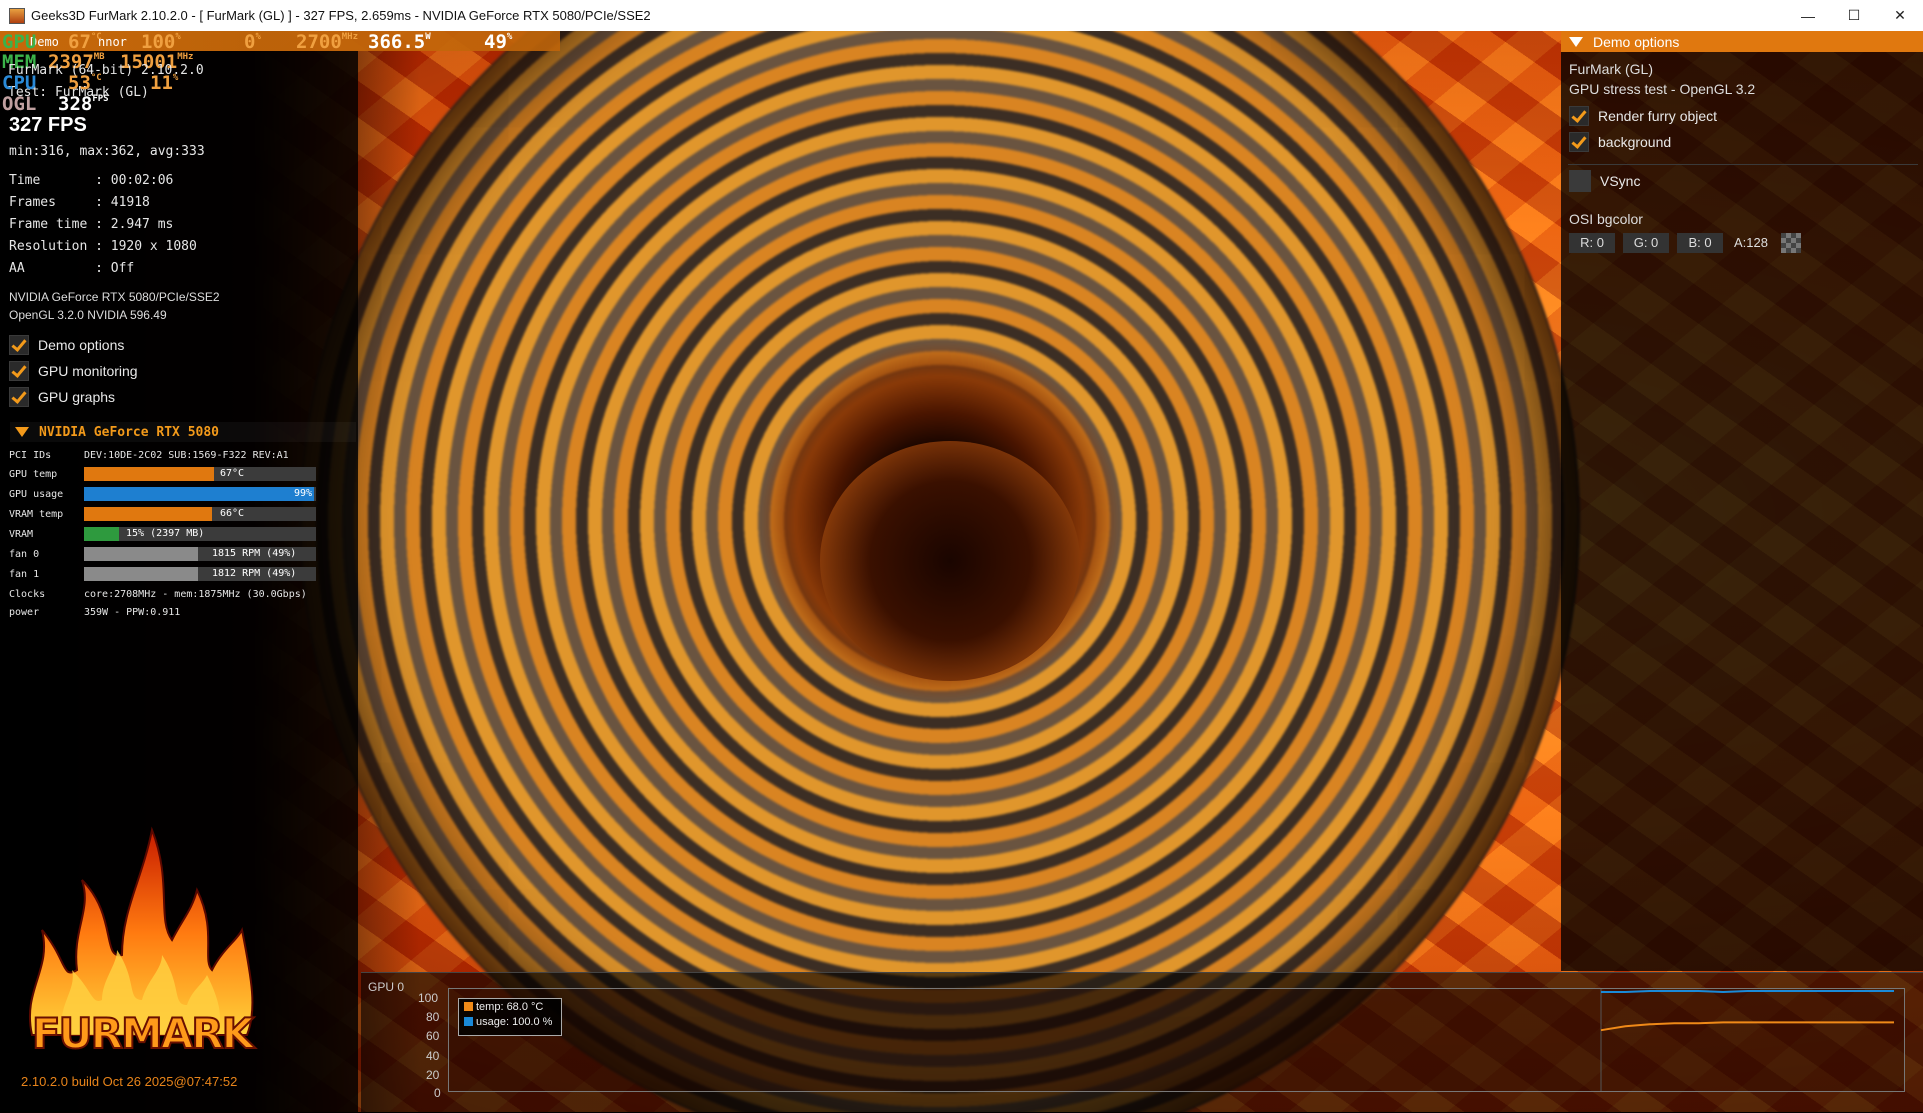  Describe the element at coordinates (149, 474) in the screenshot. I see `gpu-temp-bar-fill` at that location.